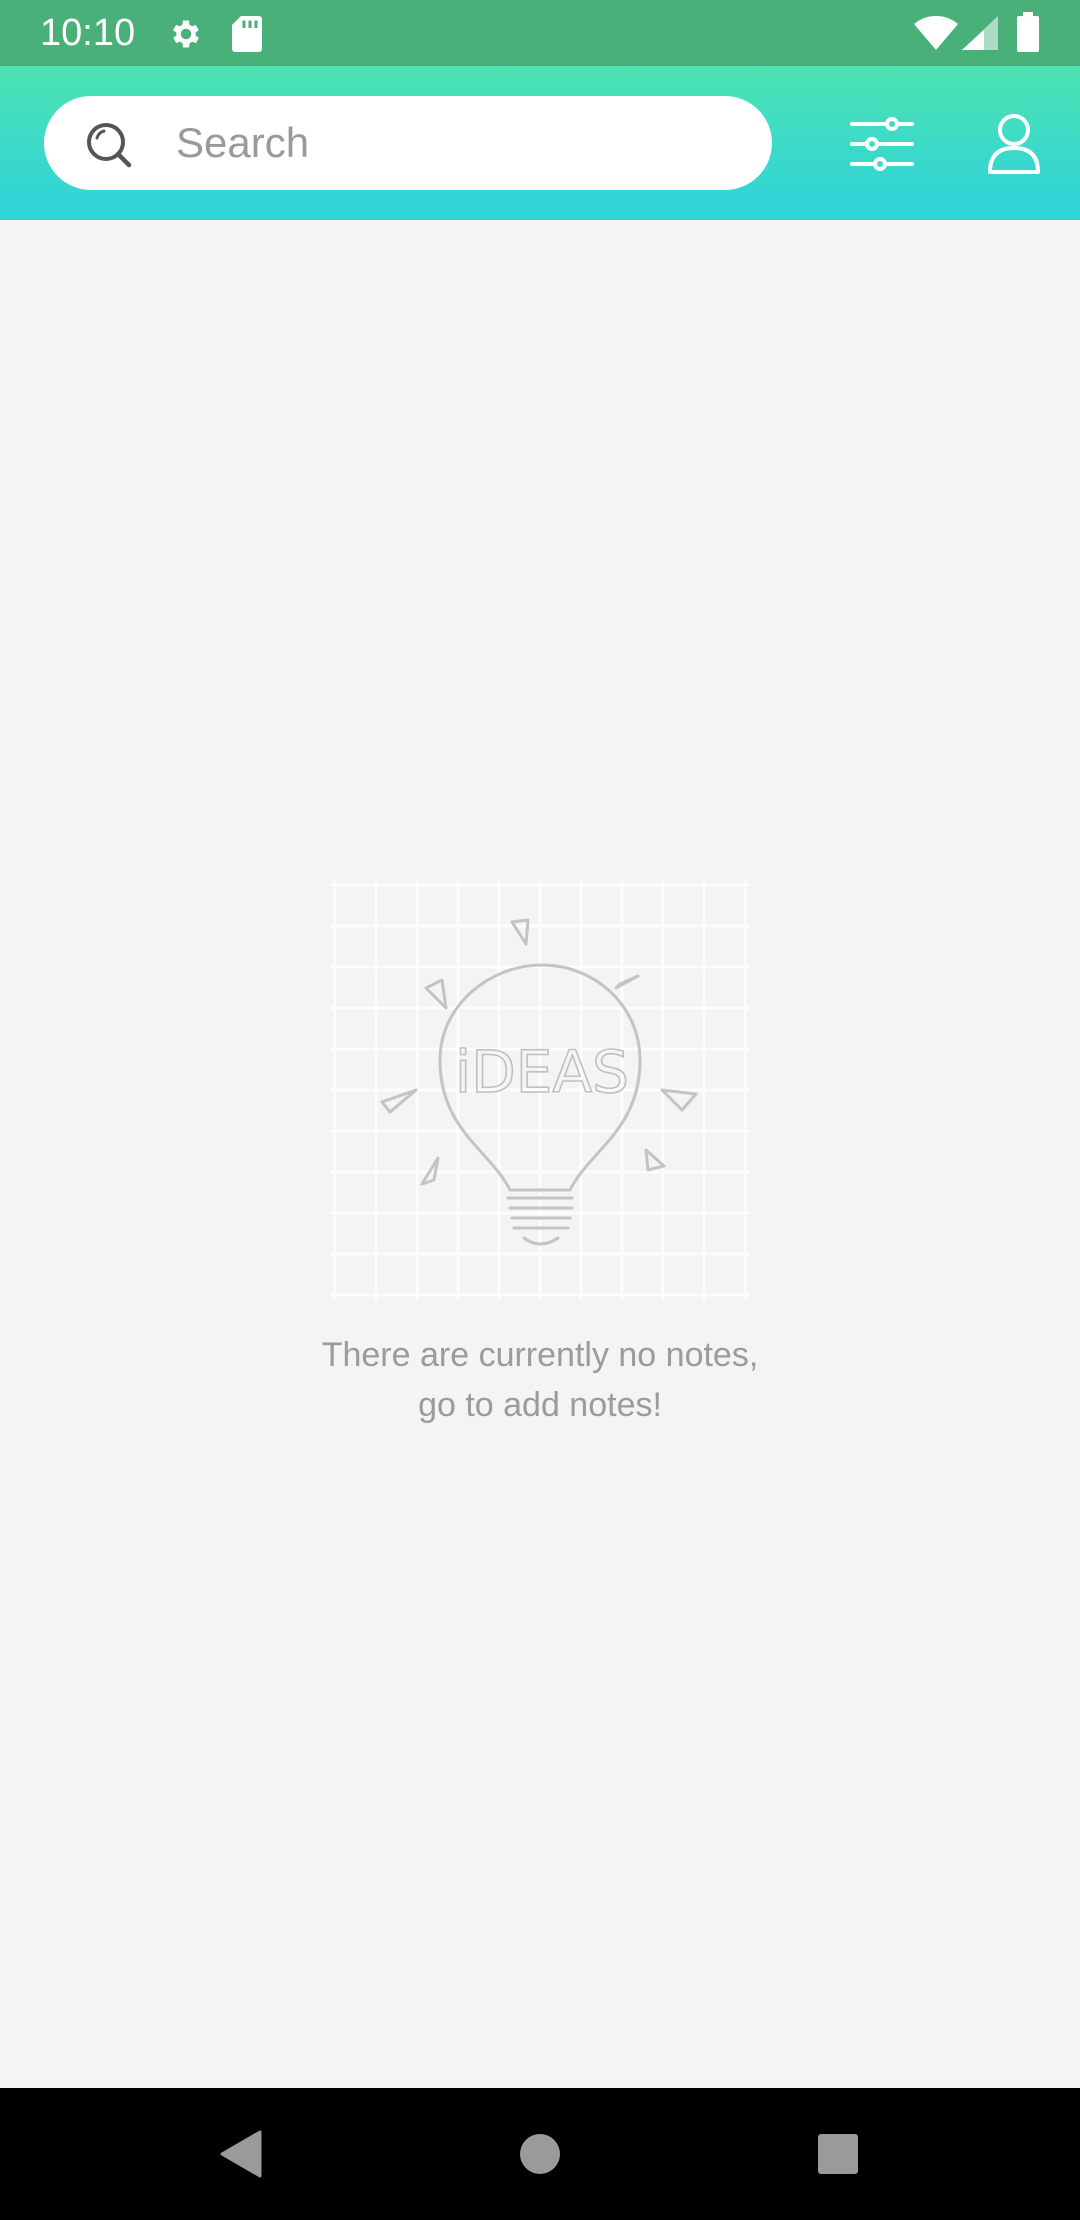  I want to click on app-bar, so click(540, 143).